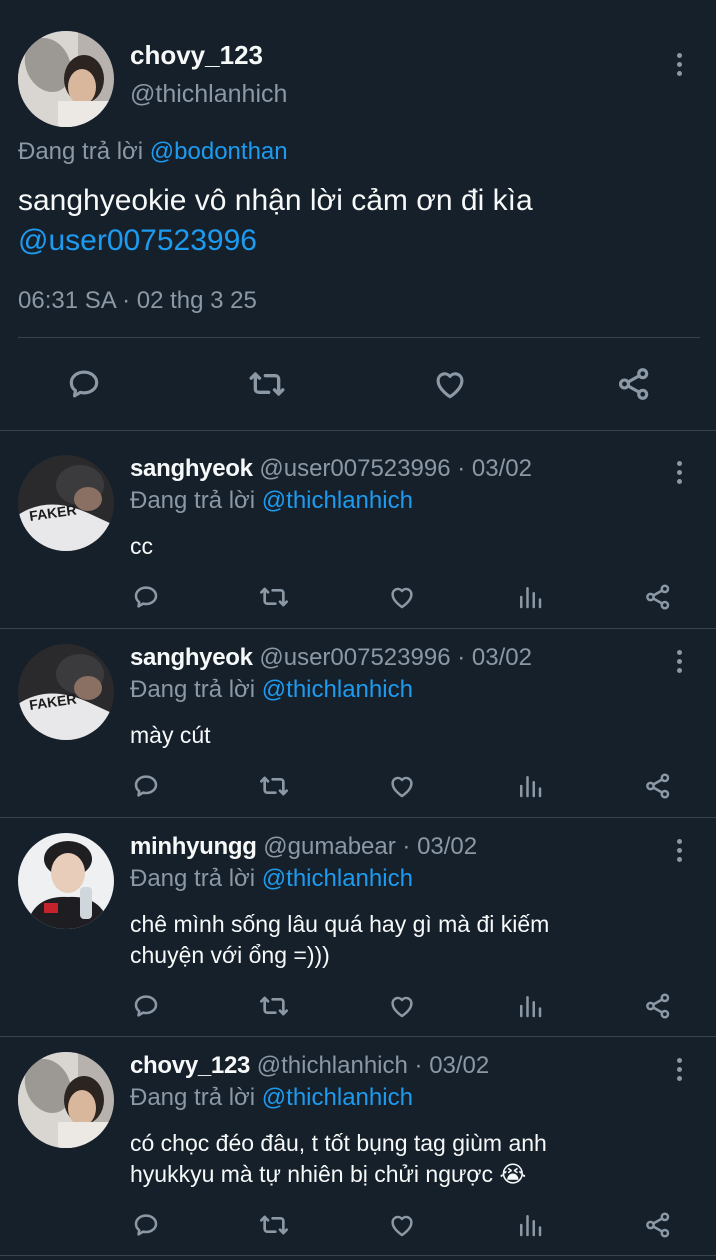  Describe the element at coordinates (137, 241) in the screenshot. I see `tweet-mention-link: @user007523996` at that location.